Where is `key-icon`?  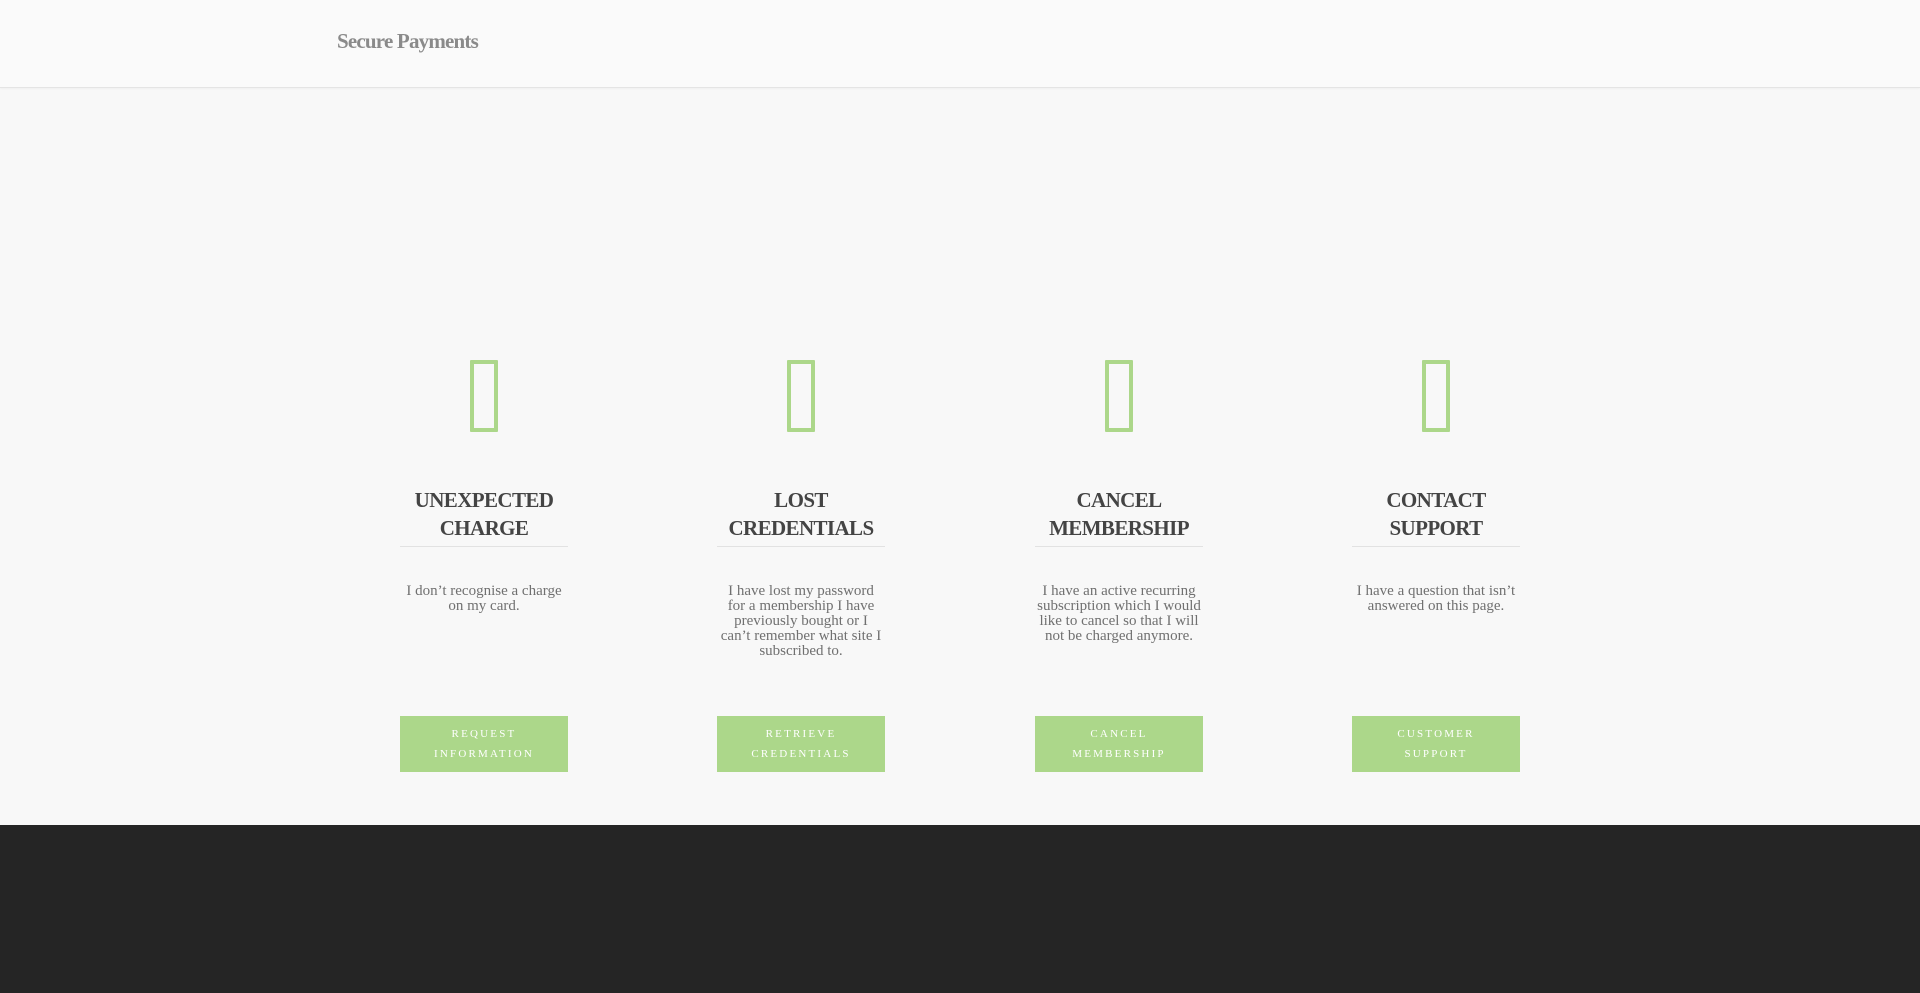
key-icon is located at coordinates (801, 396).